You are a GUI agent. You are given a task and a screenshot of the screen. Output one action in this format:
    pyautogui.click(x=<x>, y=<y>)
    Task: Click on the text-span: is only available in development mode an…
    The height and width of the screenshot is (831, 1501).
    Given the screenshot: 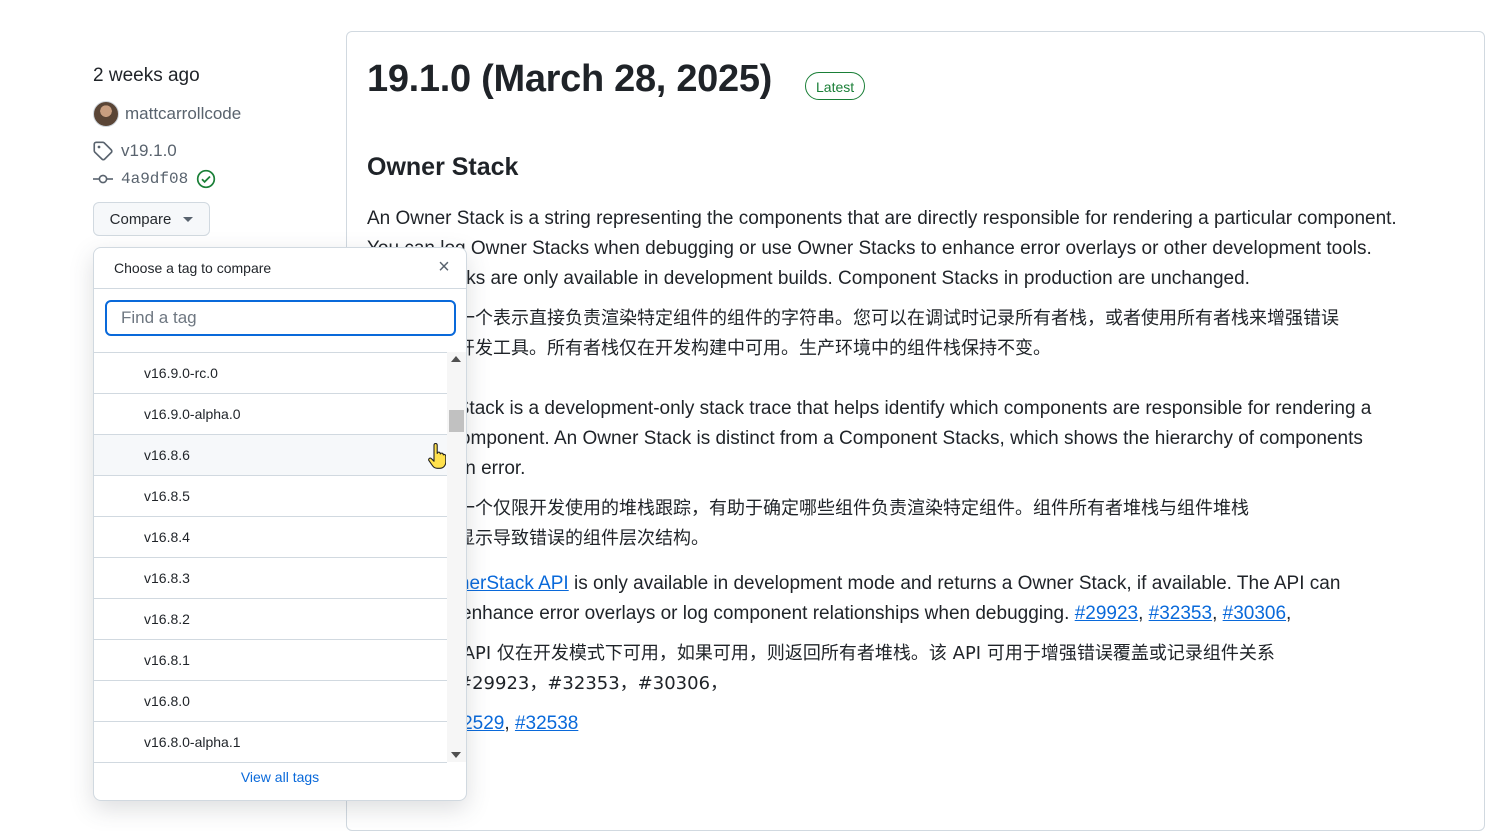 What is the action you would take?
    pyautogui.click(x=954, y=583)
    